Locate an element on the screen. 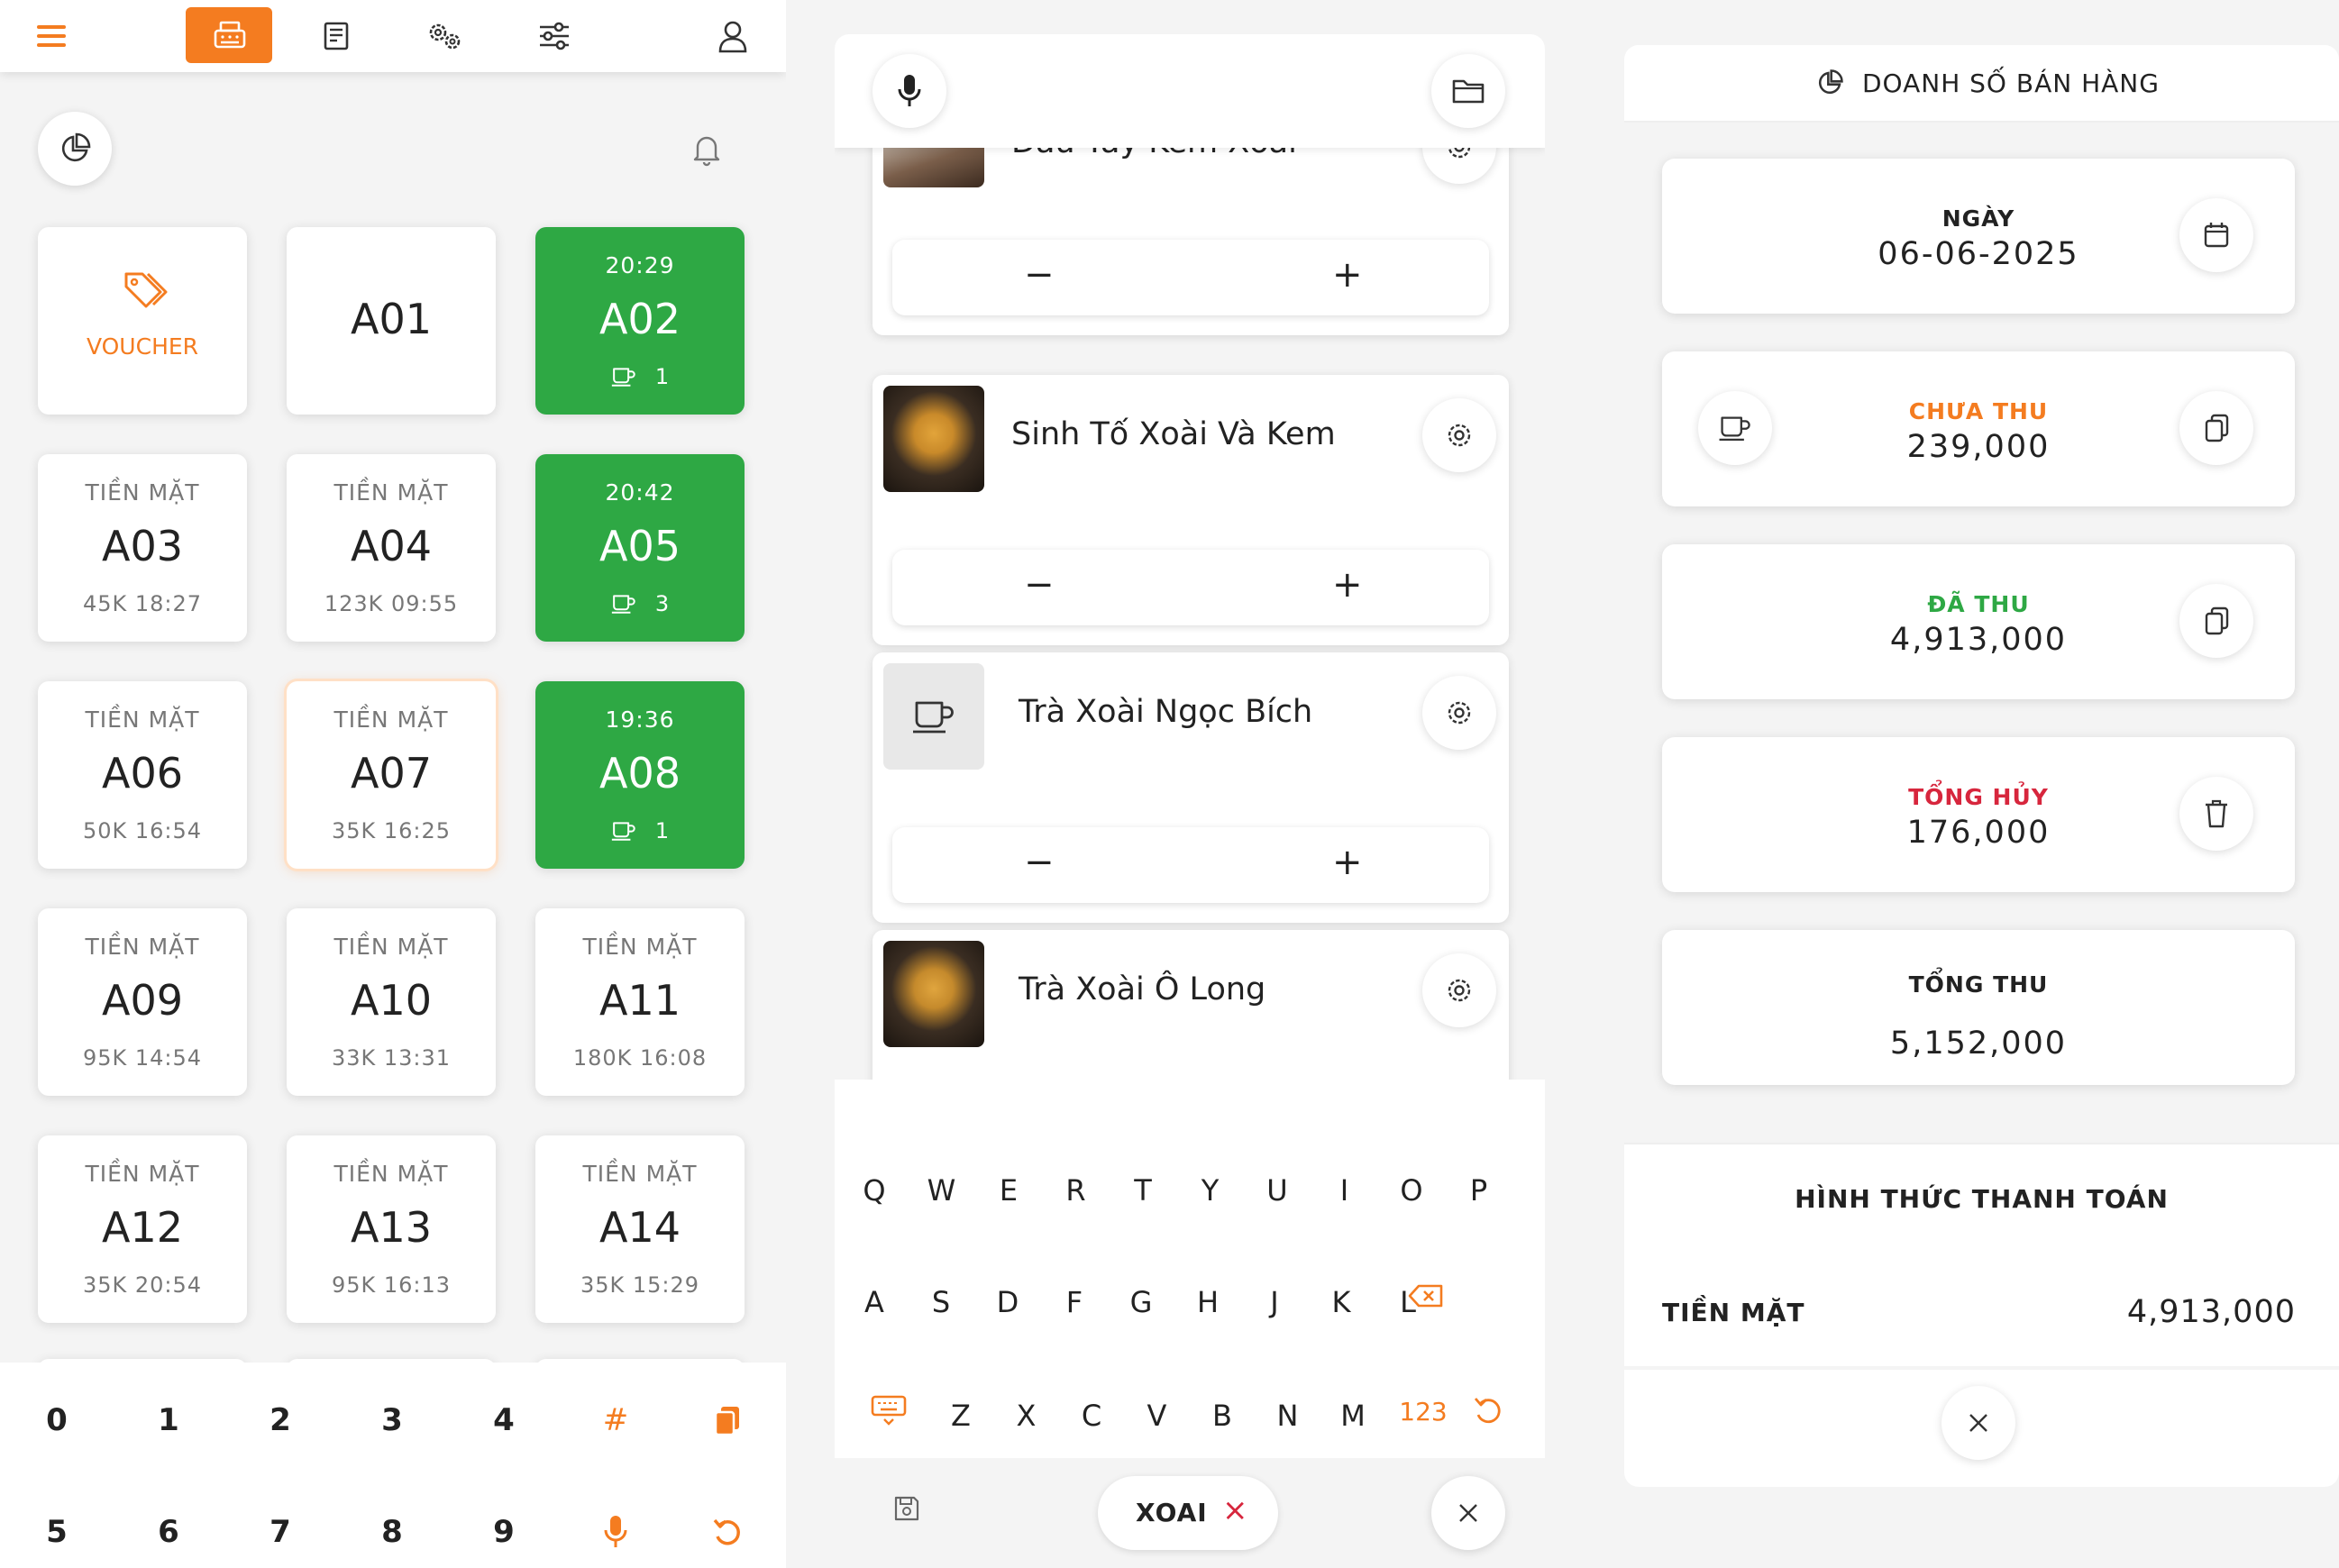 The height and width of the screenshot is (1568, 2339). key-c: C is located at coordinates (1091, 1416).